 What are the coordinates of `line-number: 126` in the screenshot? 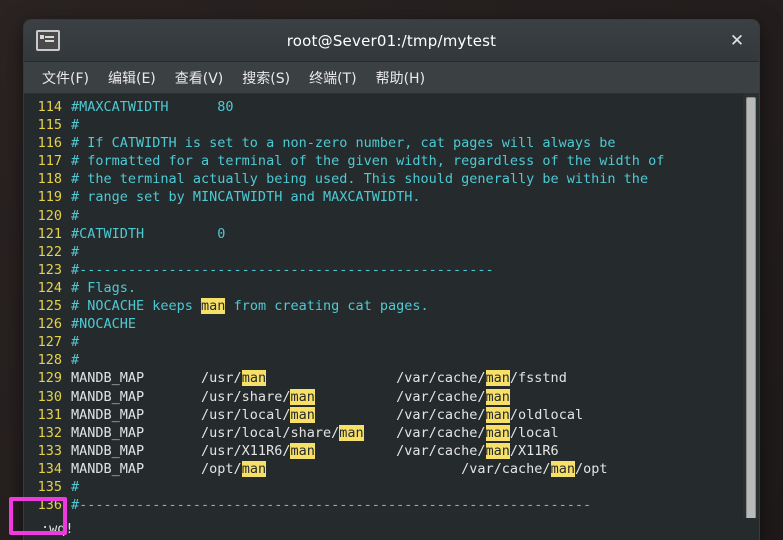 It's located at (49, 324).